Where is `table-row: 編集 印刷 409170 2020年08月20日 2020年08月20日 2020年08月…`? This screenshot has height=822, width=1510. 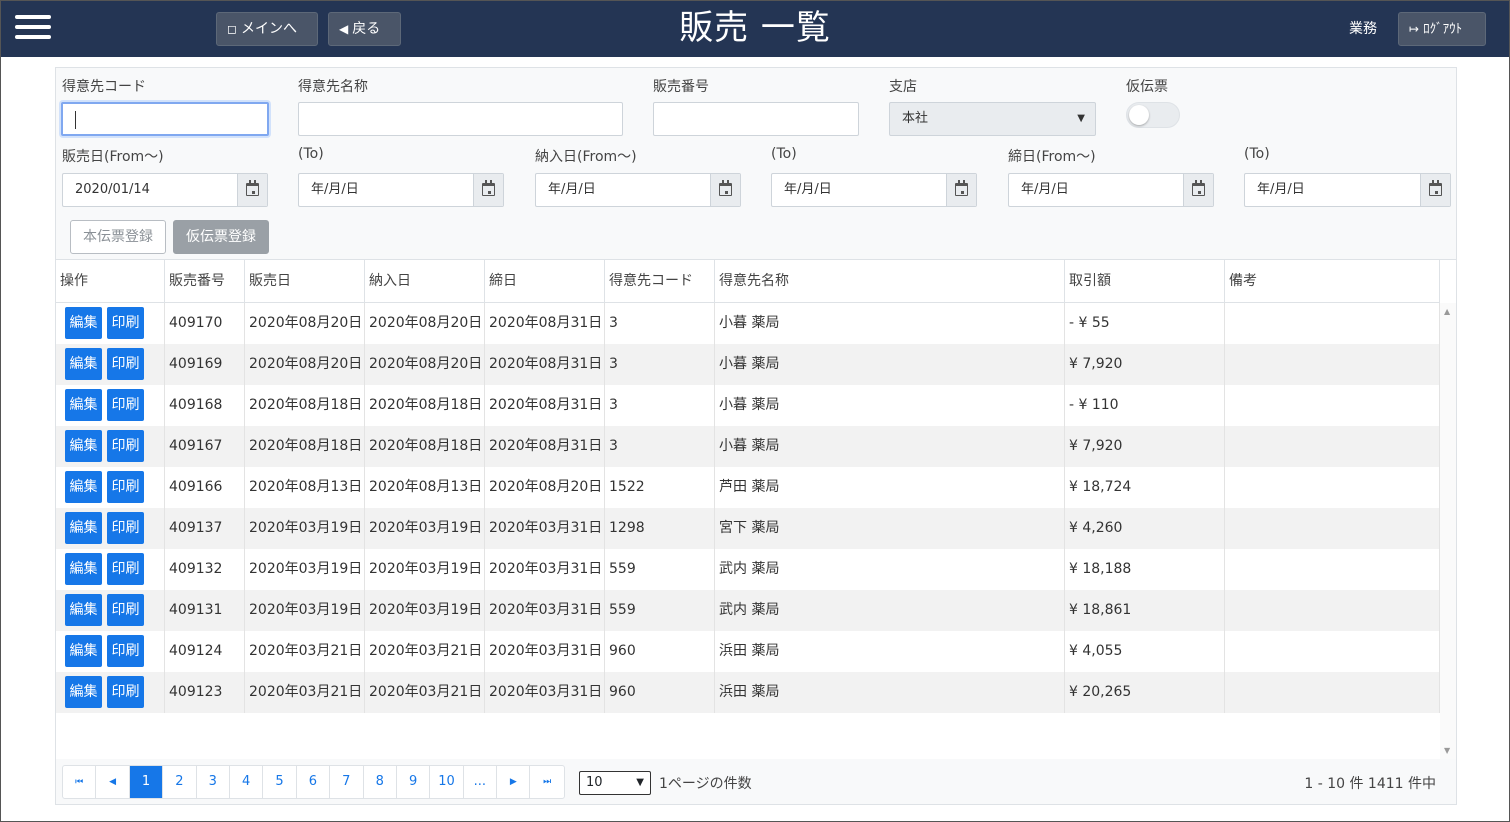
table-row: 編集 印刷 409170 2020年08月20日 2020年08月20日 2020年08月… is located at coordinates (748, 323).